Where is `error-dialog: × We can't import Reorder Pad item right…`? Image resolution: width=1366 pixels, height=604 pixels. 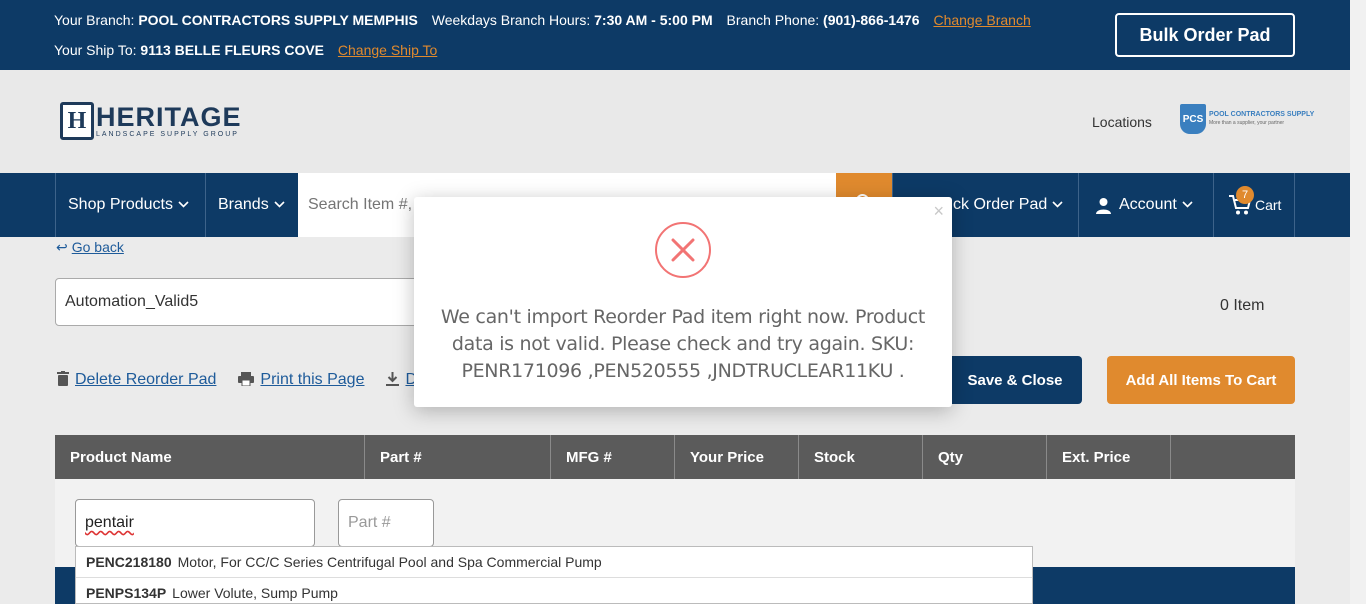
error-dialog: × We can't import Reorder Pad item right… is located at coordinates (683, 302).